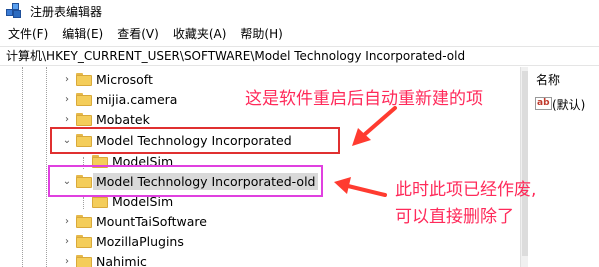 The height and width of the screenshot is (267, 599). What do you see at coordinates (466, 190) in the screenshot?
I see `annotation-note-2a: 此时此项已经作废,` at bounding box center [466, 190].